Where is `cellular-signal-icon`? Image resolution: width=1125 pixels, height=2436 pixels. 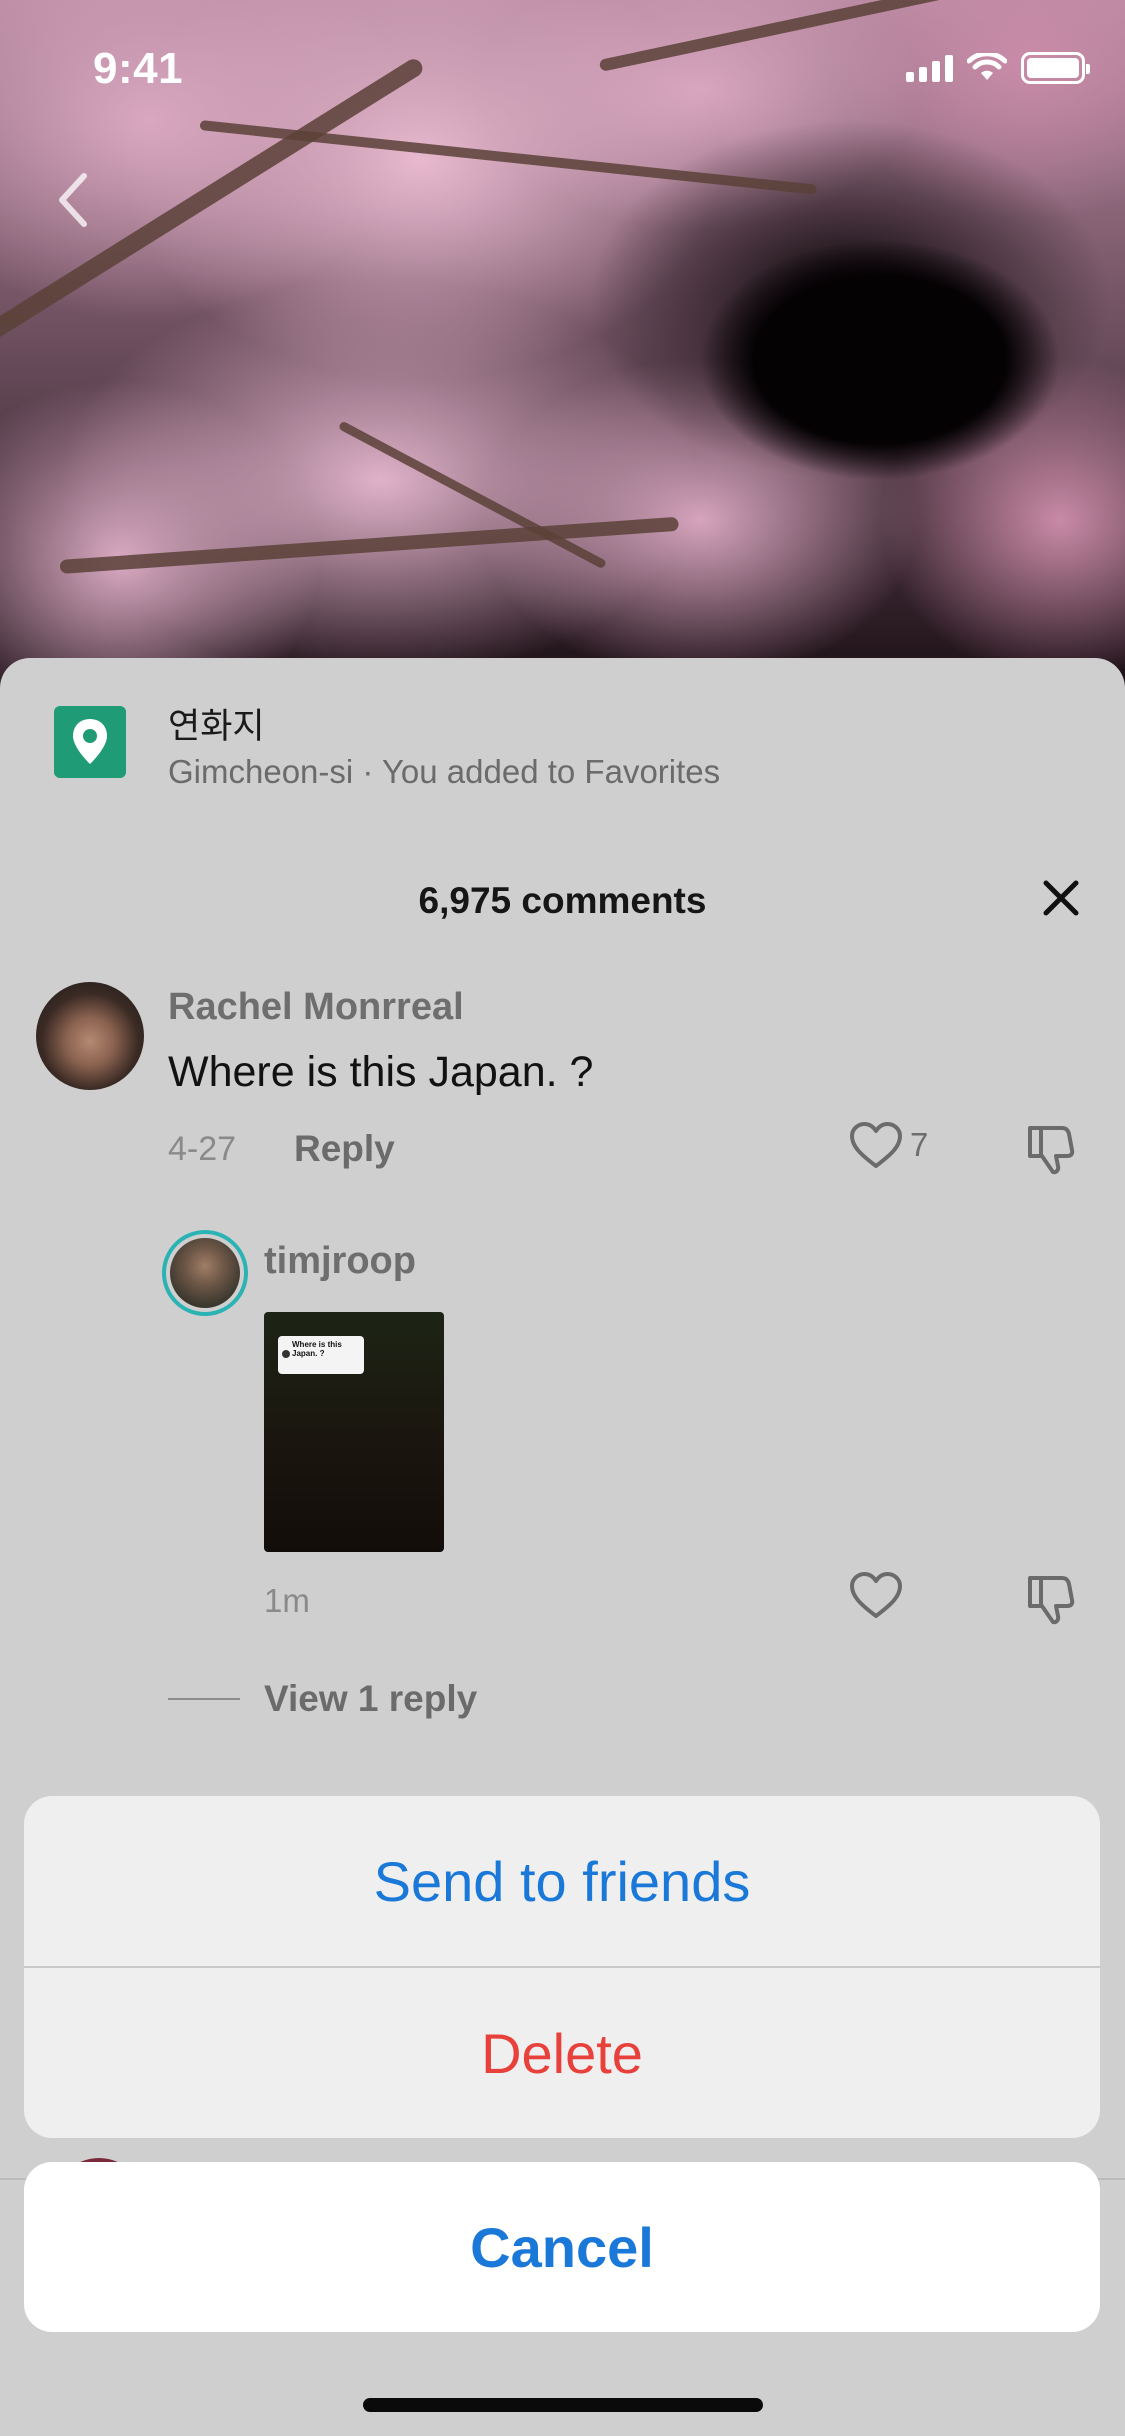
cellular-signal-icon is located at coordinates (929, 68).